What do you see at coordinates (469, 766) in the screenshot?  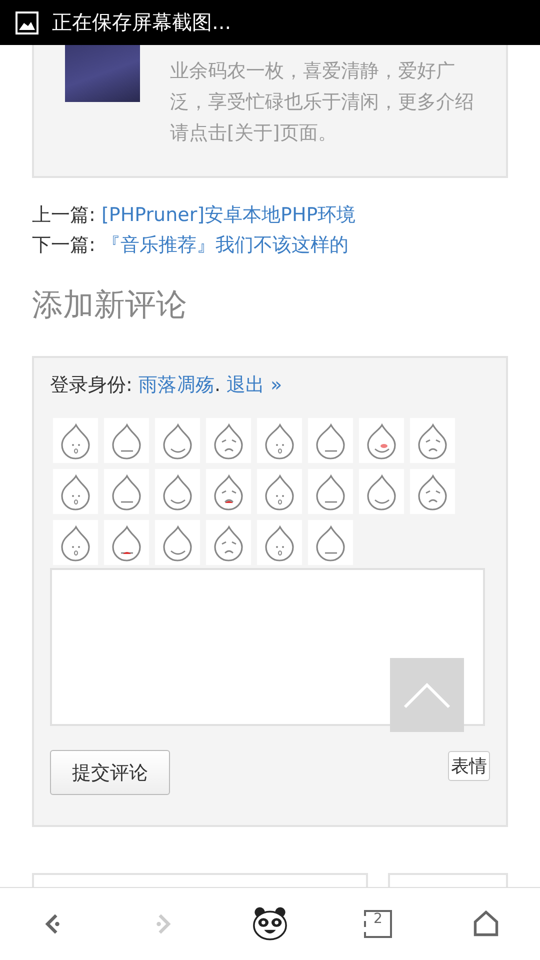 I see `emoji-button: 表情` at bounding box center [469, 766].